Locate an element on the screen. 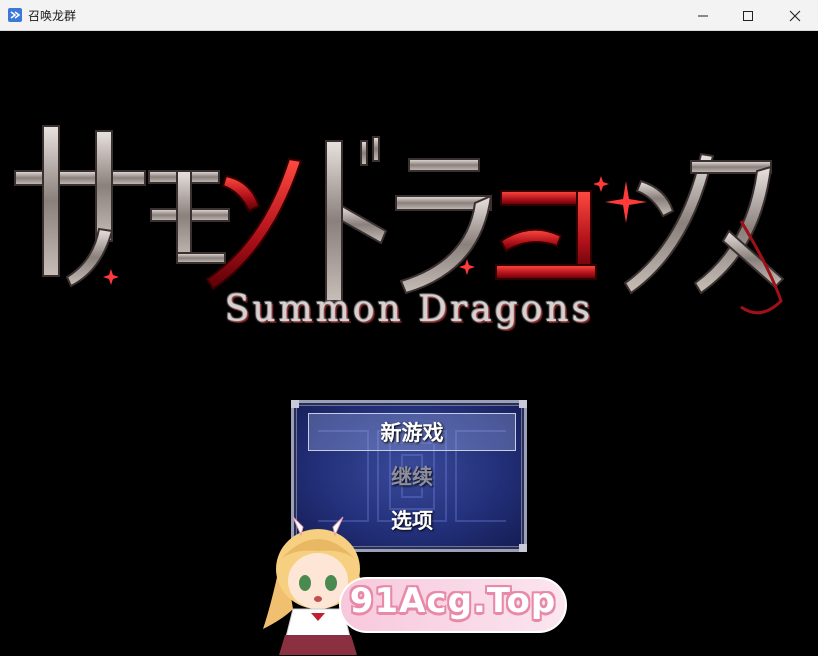 The height and width of the screenshot is (656, 818). maximize-button is located at coordinates (748, 15).